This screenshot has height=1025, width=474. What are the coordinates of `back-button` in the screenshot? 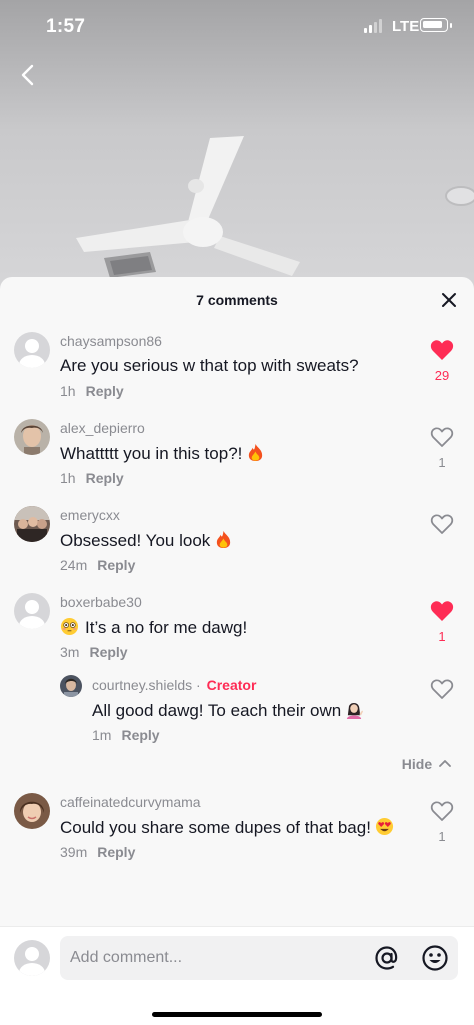 It's located at (29, 75).